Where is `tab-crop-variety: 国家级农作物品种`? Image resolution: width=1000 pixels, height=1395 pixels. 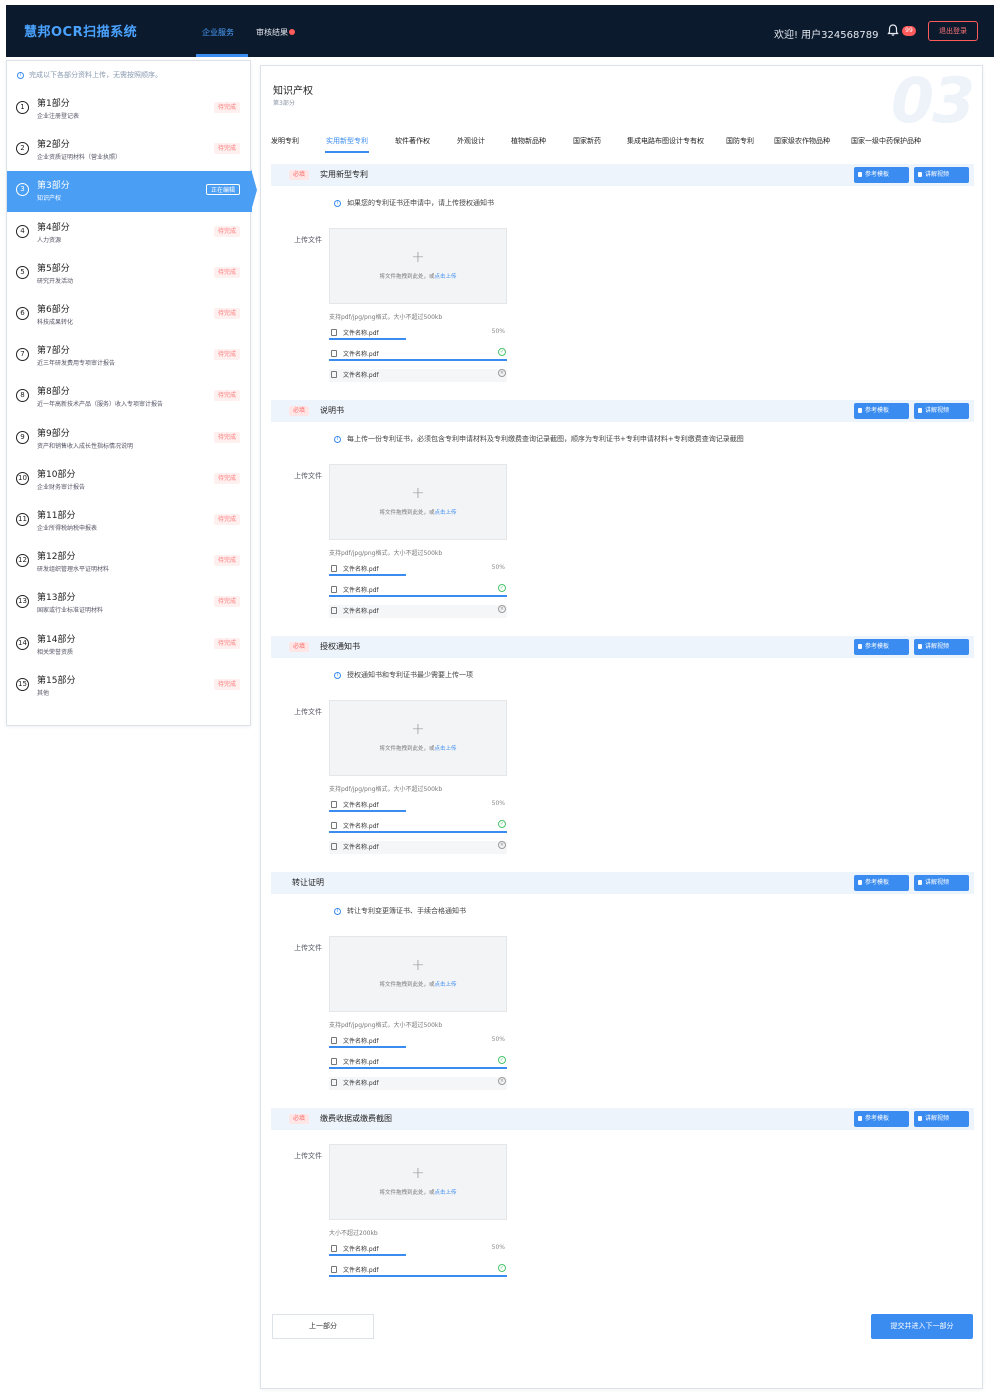
tab-crop-variety: 国家级农作物品种 is located at coordinates (802, 141).